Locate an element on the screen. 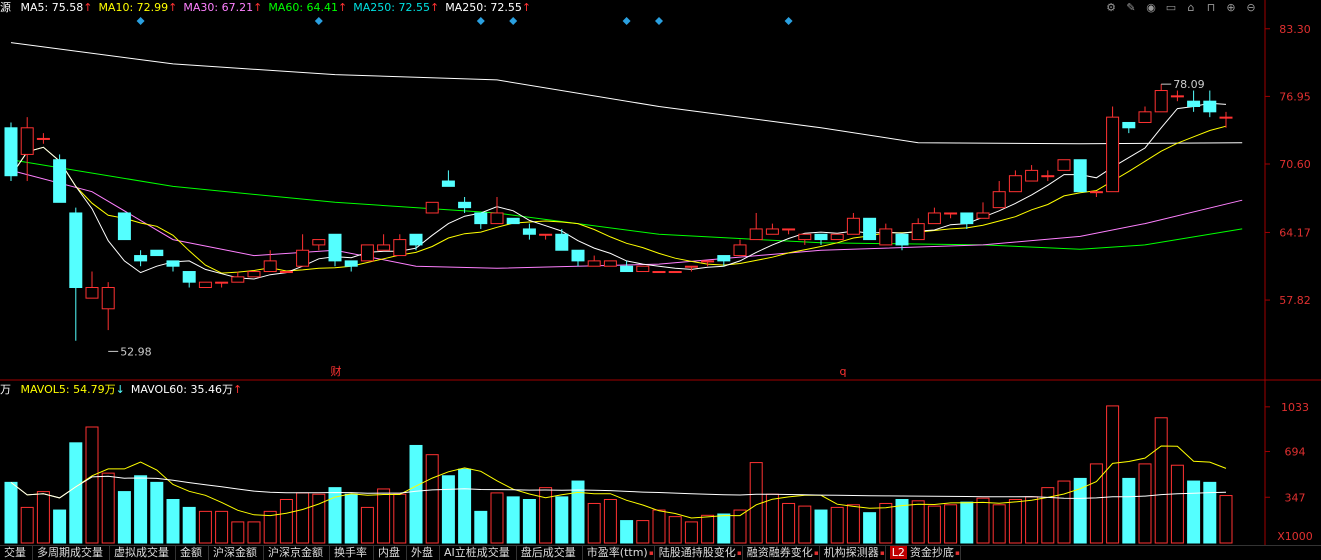  tab-机构探测器: 机构探测器 ▪ is located at coordinates (853, 553).